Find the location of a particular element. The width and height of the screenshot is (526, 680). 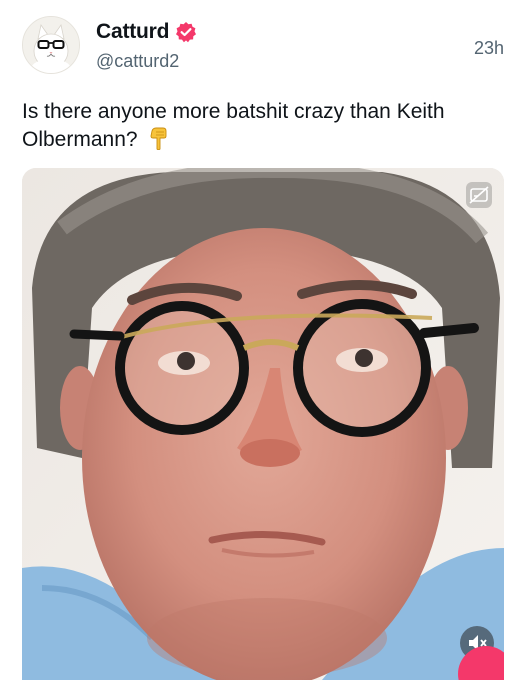

closed-captions-icon is located at coordinates (479, 195).